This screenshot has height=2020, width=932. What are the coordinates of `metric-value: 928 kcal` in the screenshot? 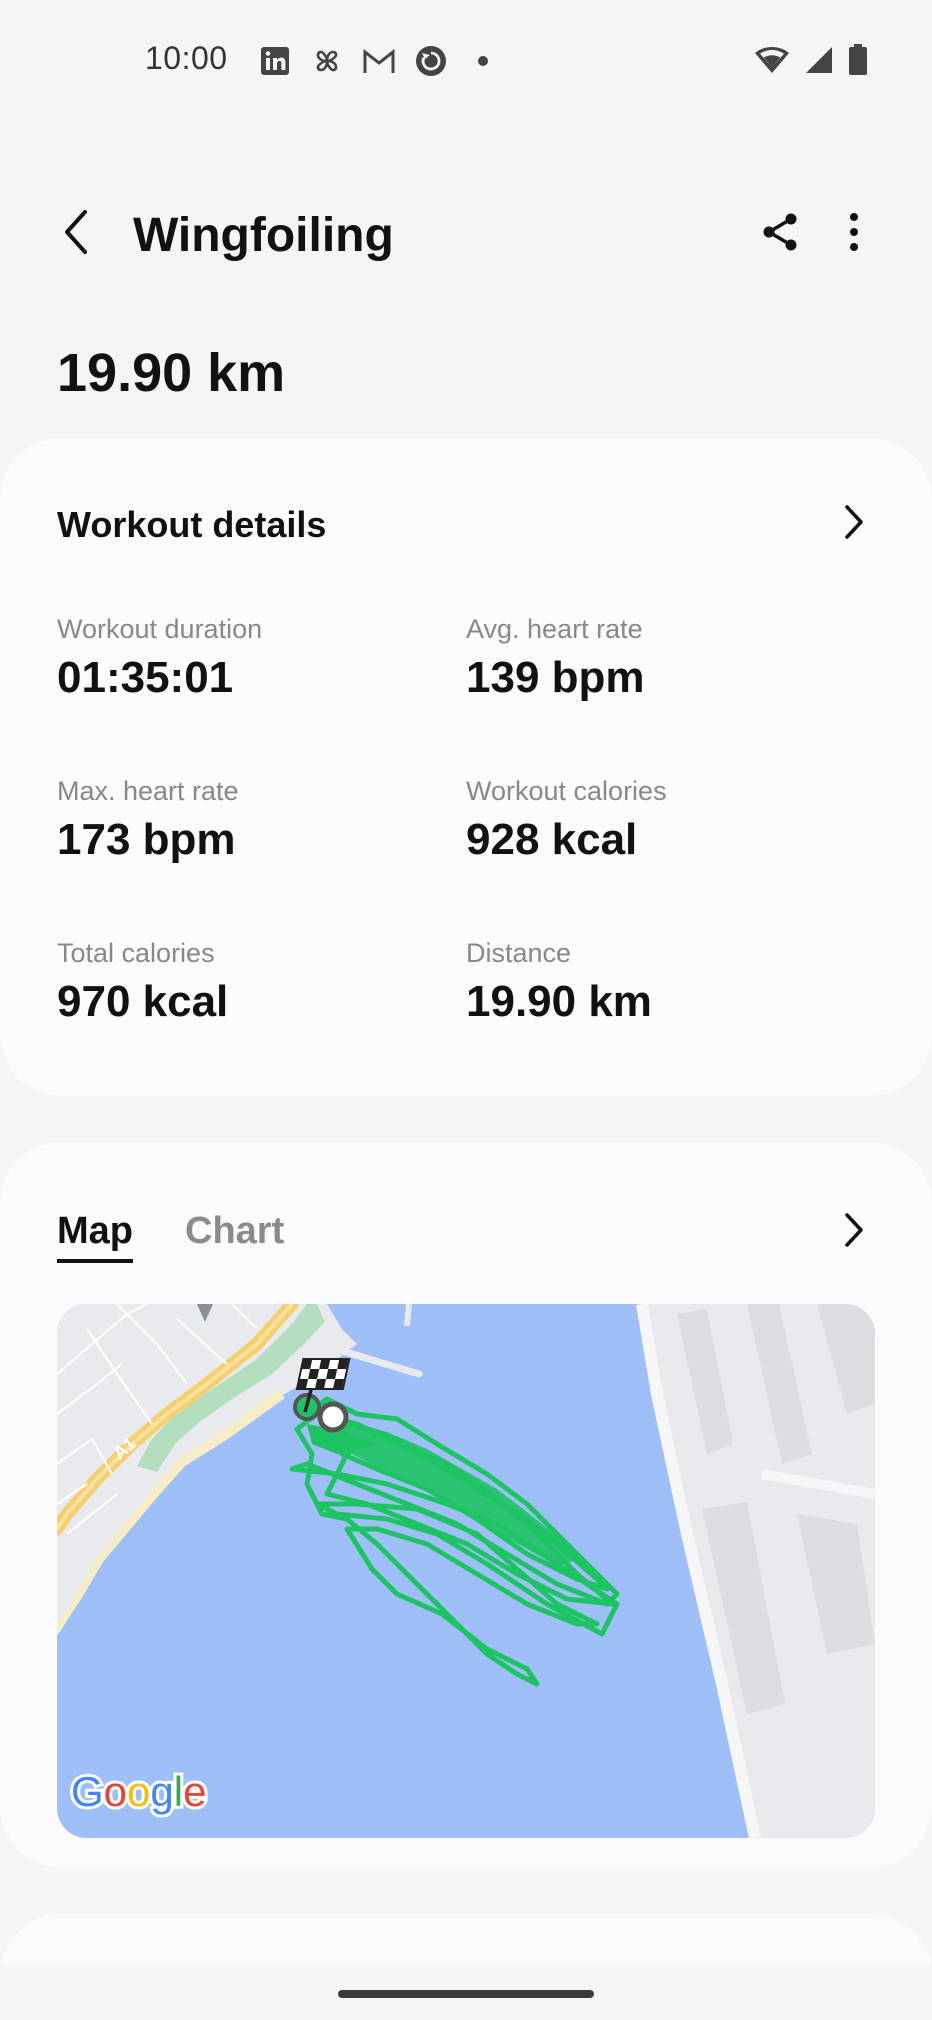 It's located at (552, 839).